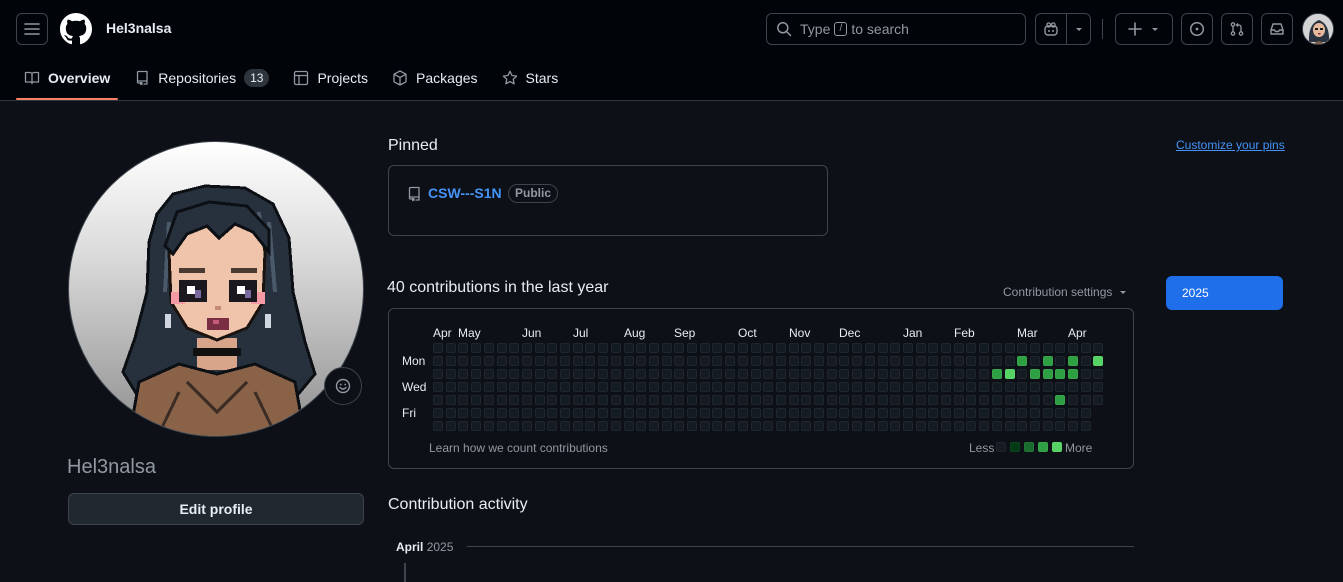 The height and width of the screenshot is (582, 1343). What do you see at coordinates (434, 77) in the screenshot?
I see `tab-packages: Packages` at bounding box center [434, 77].